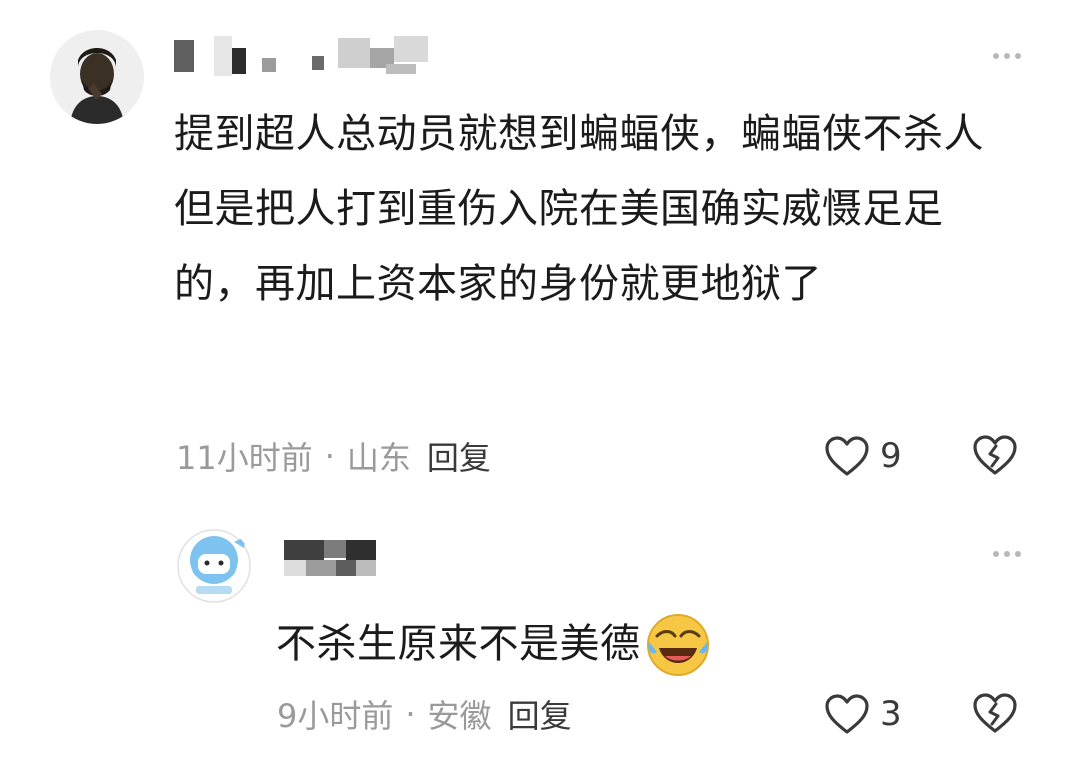  I want to click on reply-time: 9小时前, so click(335, 716).